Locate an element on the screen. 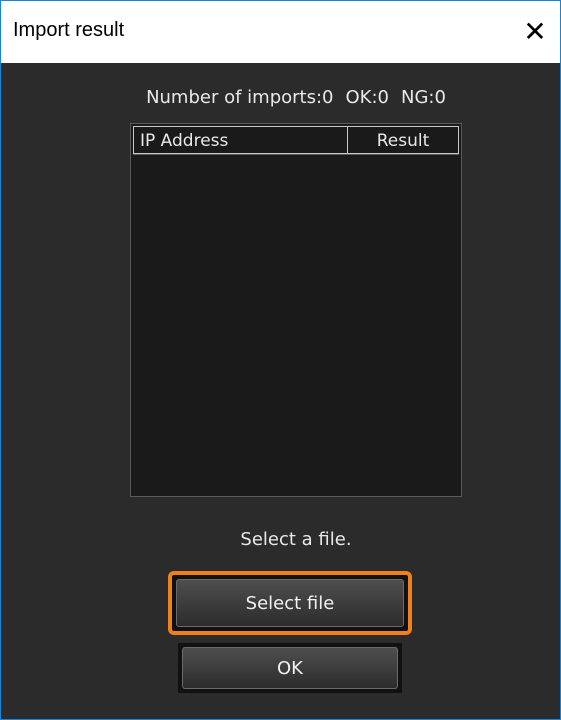  table-header: IP Address Result is located at coordinates (296, 140).